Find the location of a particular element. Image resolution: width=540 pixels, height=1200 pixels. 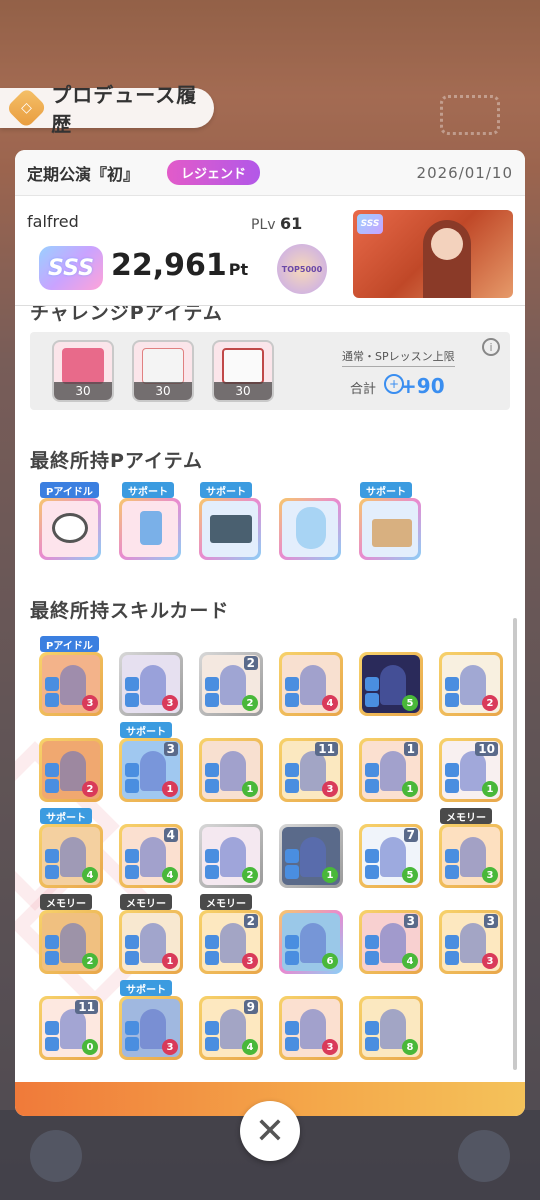

card-cost: 5 is located at coordinates (410, 875).